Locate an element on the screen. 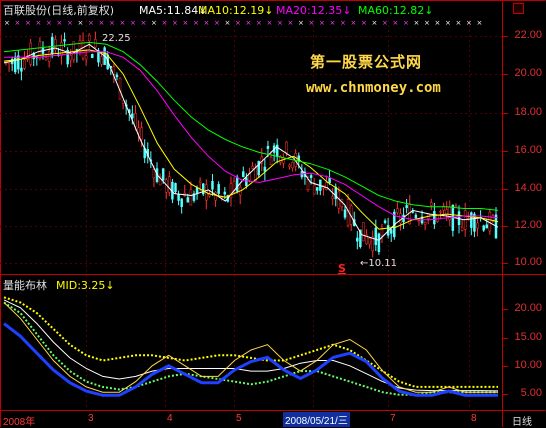 This screenshot has height=428, width=546. watermark-url: www.chnmoney.com is located at coordinates (373, 88).